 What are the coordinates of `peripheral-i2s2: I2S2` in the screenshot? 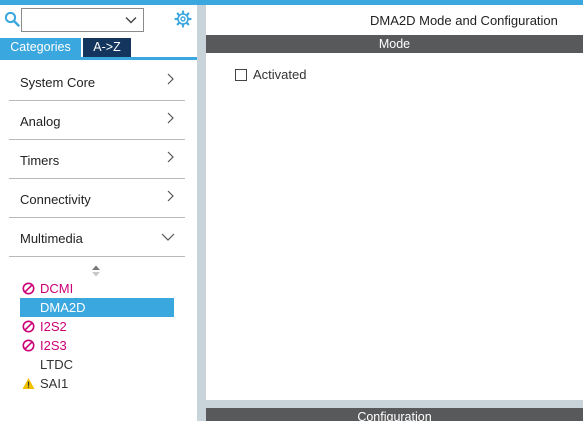 It's located at (97, 326).